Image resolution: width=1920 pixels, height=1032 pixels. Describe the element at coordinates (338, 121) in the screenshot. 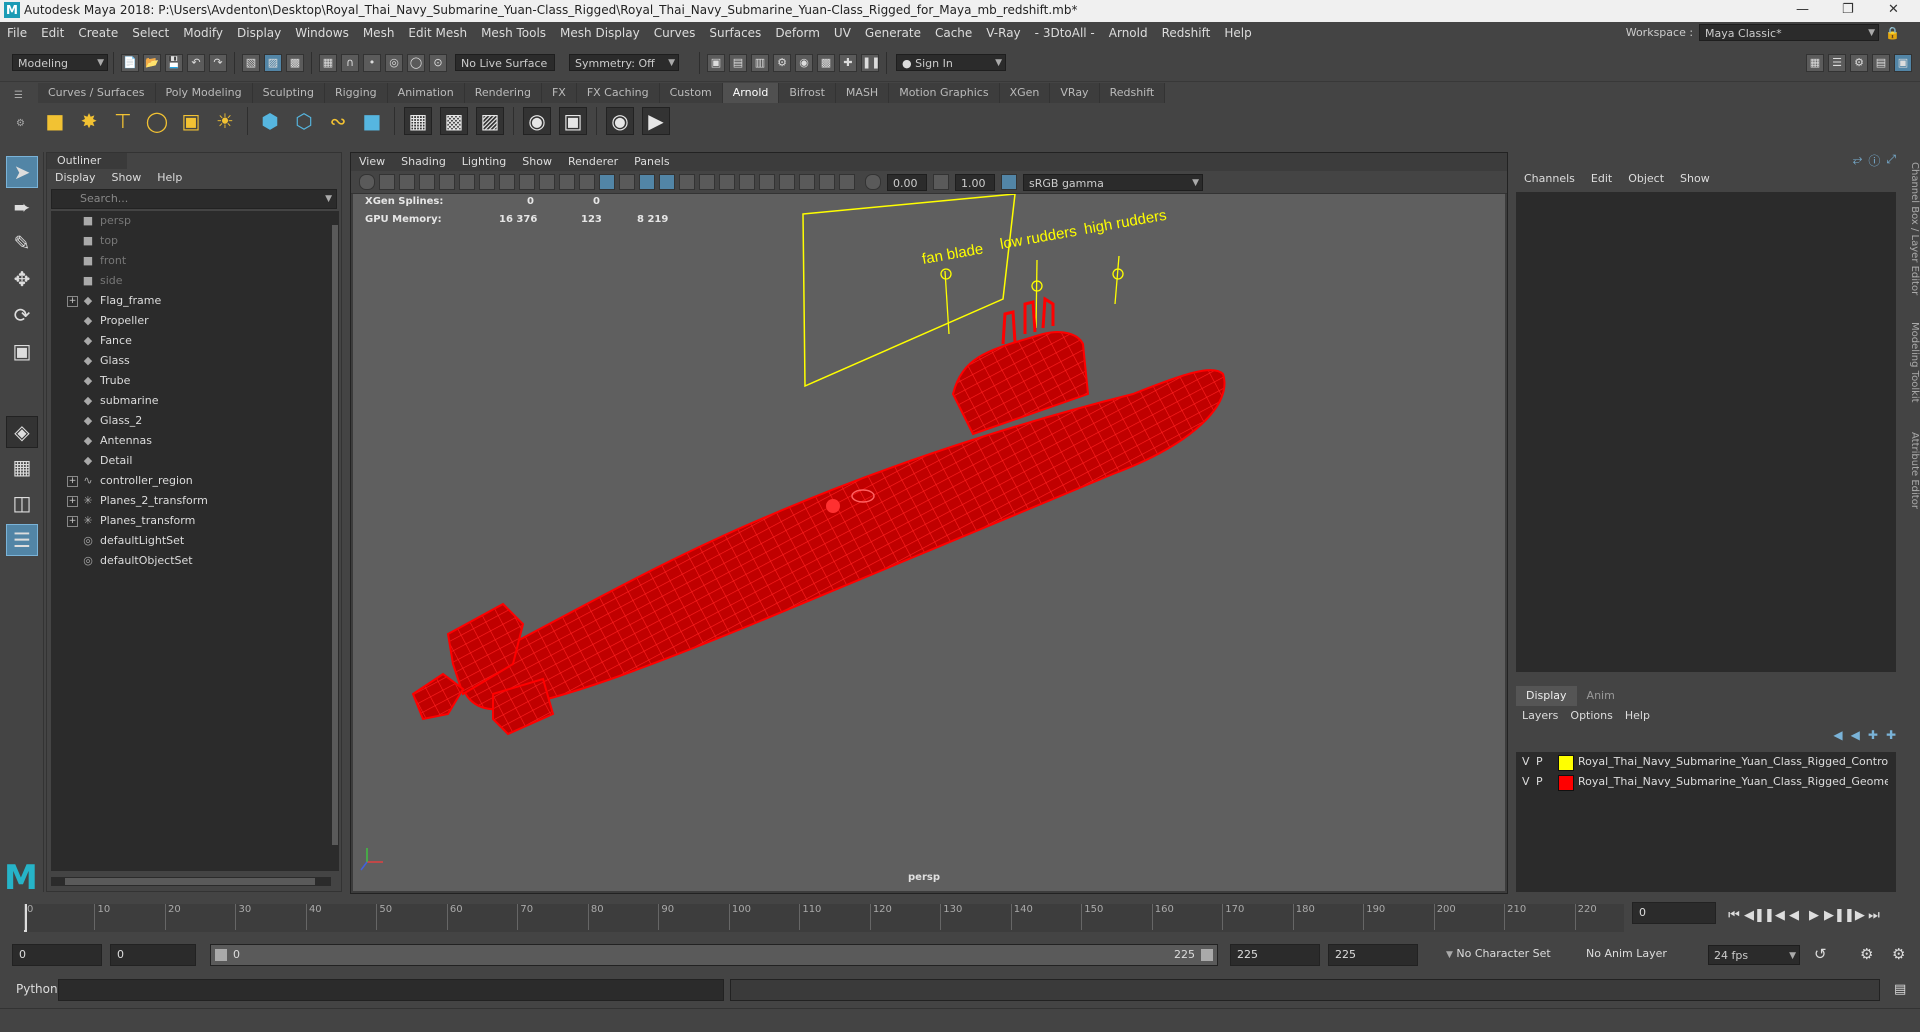

I see `curve-collector-icon: ∾` at that location.